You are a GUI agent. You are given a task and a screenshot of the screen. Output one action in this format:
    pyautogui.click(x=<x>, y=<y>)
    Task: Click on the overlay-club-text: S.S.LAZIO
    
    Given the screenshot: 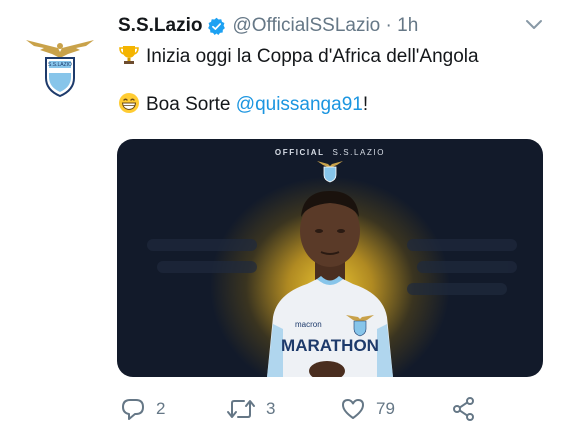 What is the action you would take?
    pyautogui.click(x=358, y=152)
    